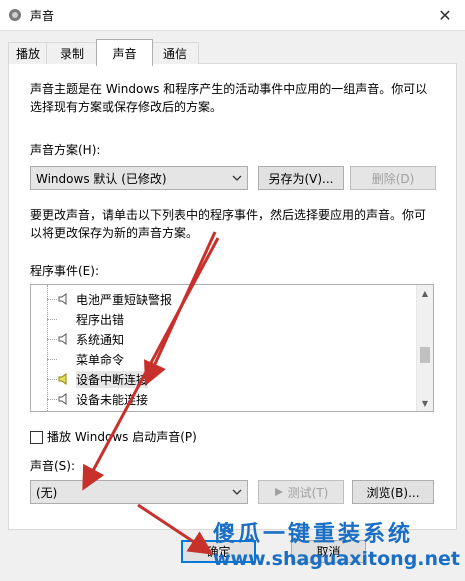 Image resolution: width=465 pixels, height=581 pixels. Describe the element at coordinates (124, 52) in the screenshot. I see `tab-sounds: 声音` at that location.